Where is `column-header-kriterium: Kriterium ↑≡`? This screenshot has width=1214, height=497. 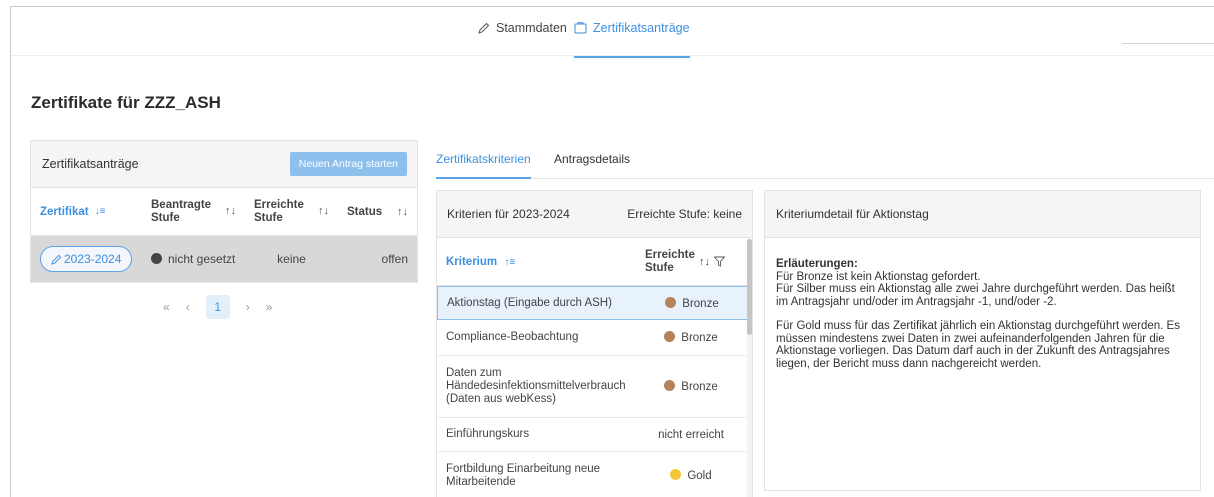 column-header-kriterium: Kriterium ↑≡ is located at coordinates (537, 262).